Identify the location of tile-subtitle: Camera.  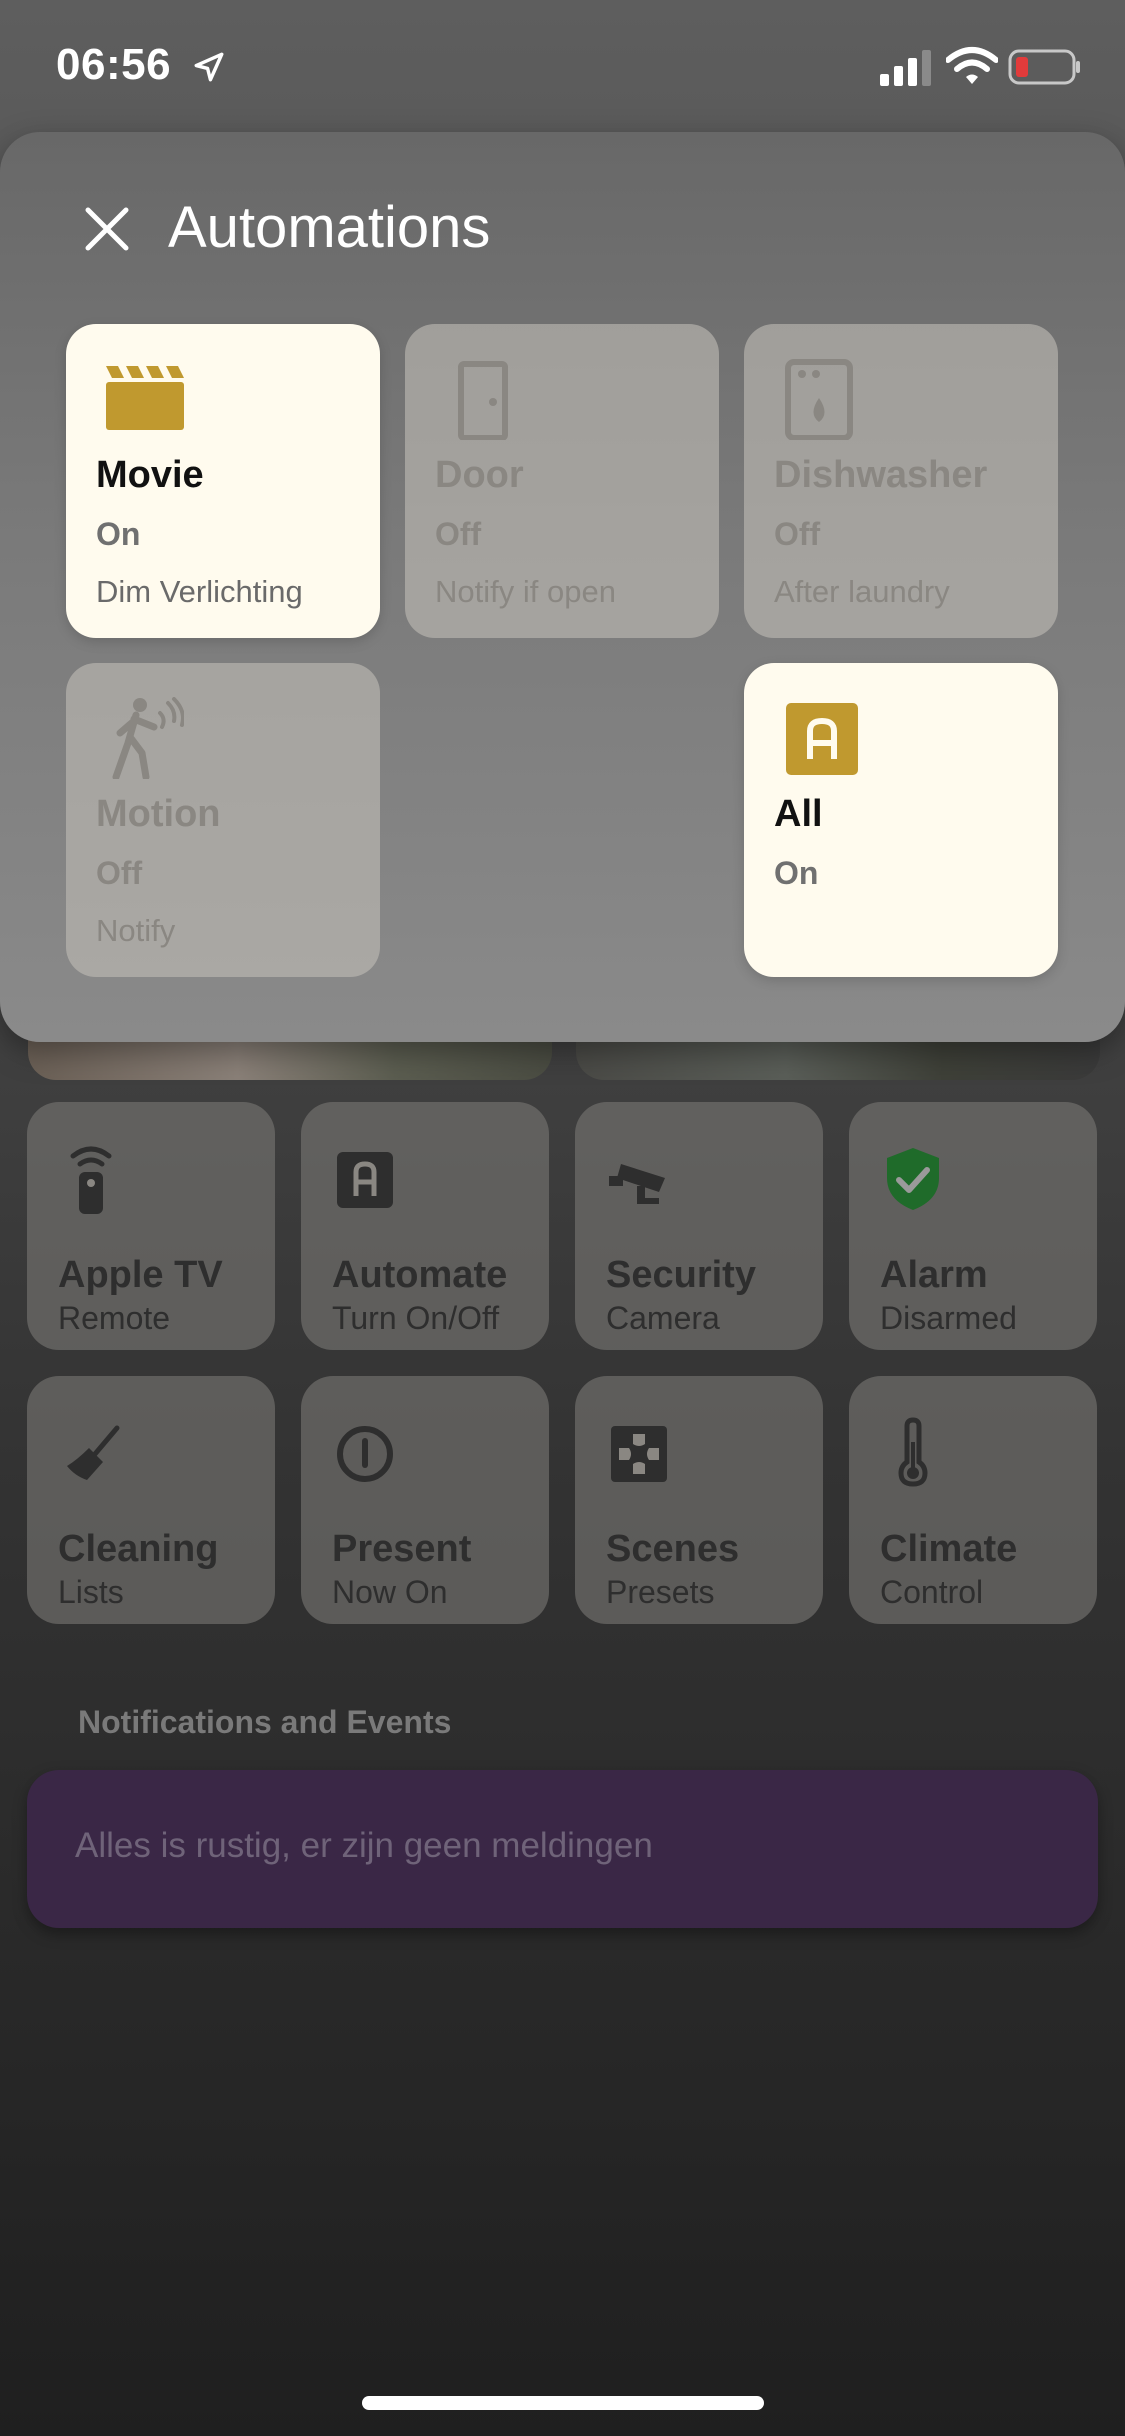
(663, 1318).